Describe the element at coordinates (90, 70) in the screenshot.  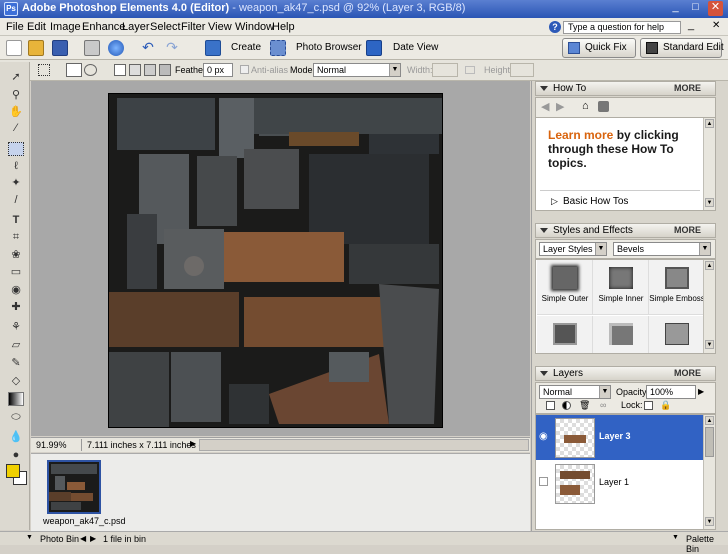
I see `marquee-ellipse-icon` at that location.